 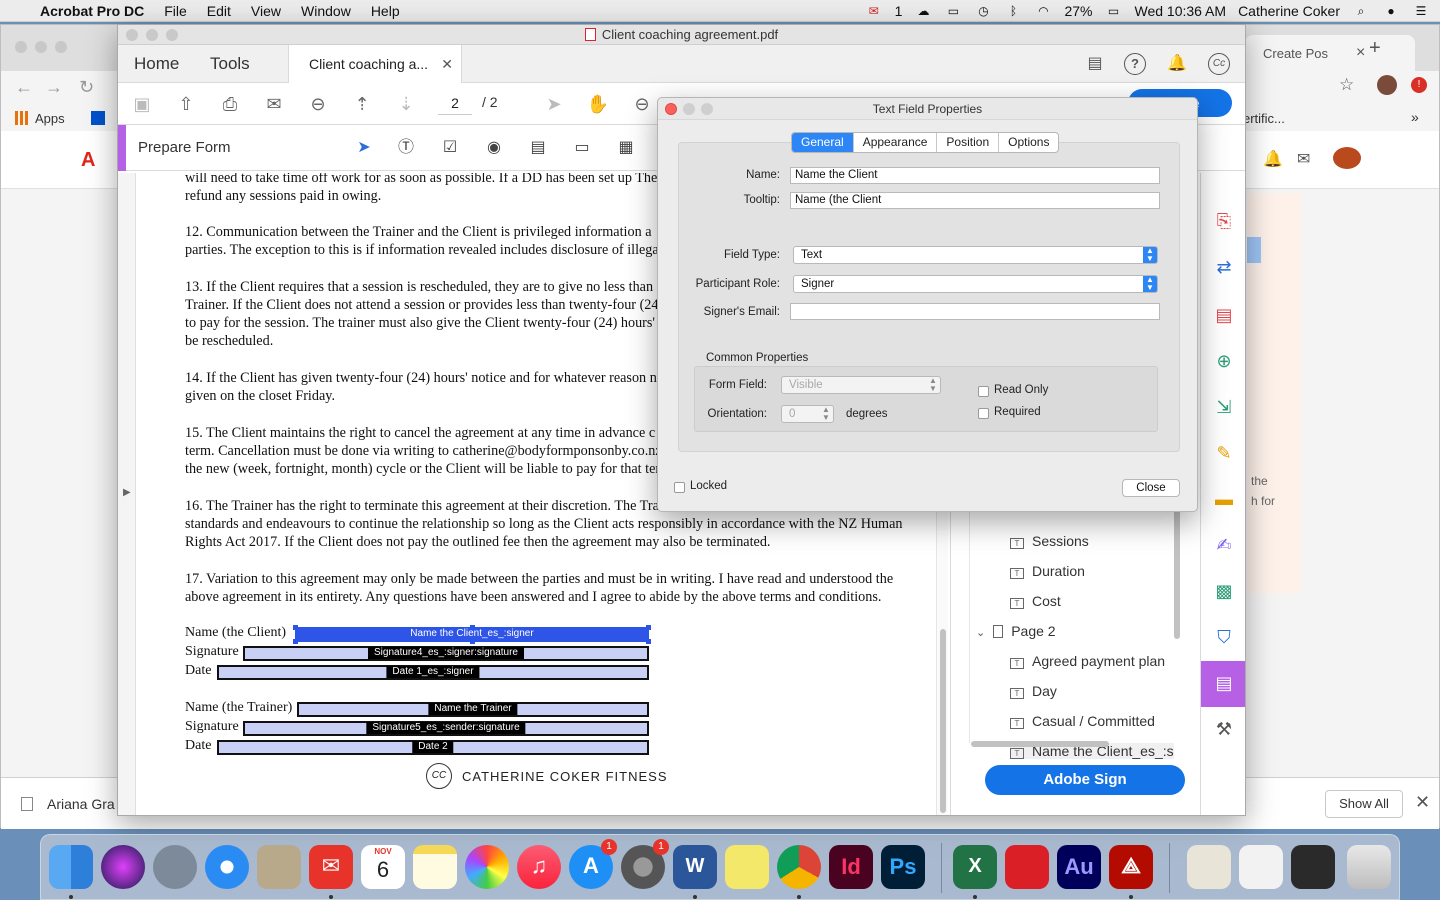 What do you see at coordinates (968, 142) in the screenshot?
I see `tab-position: Position` at bounding box center [968, 142].